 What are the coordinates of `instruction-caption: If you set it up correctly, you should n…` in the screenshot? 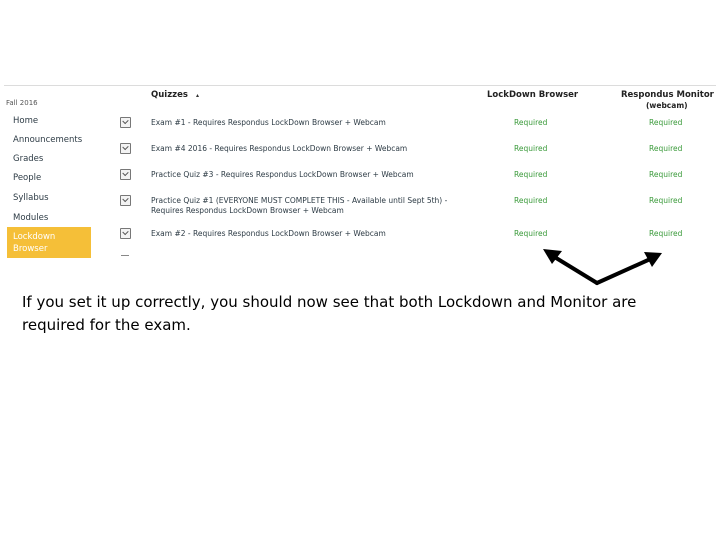 It's located at (329, 313).